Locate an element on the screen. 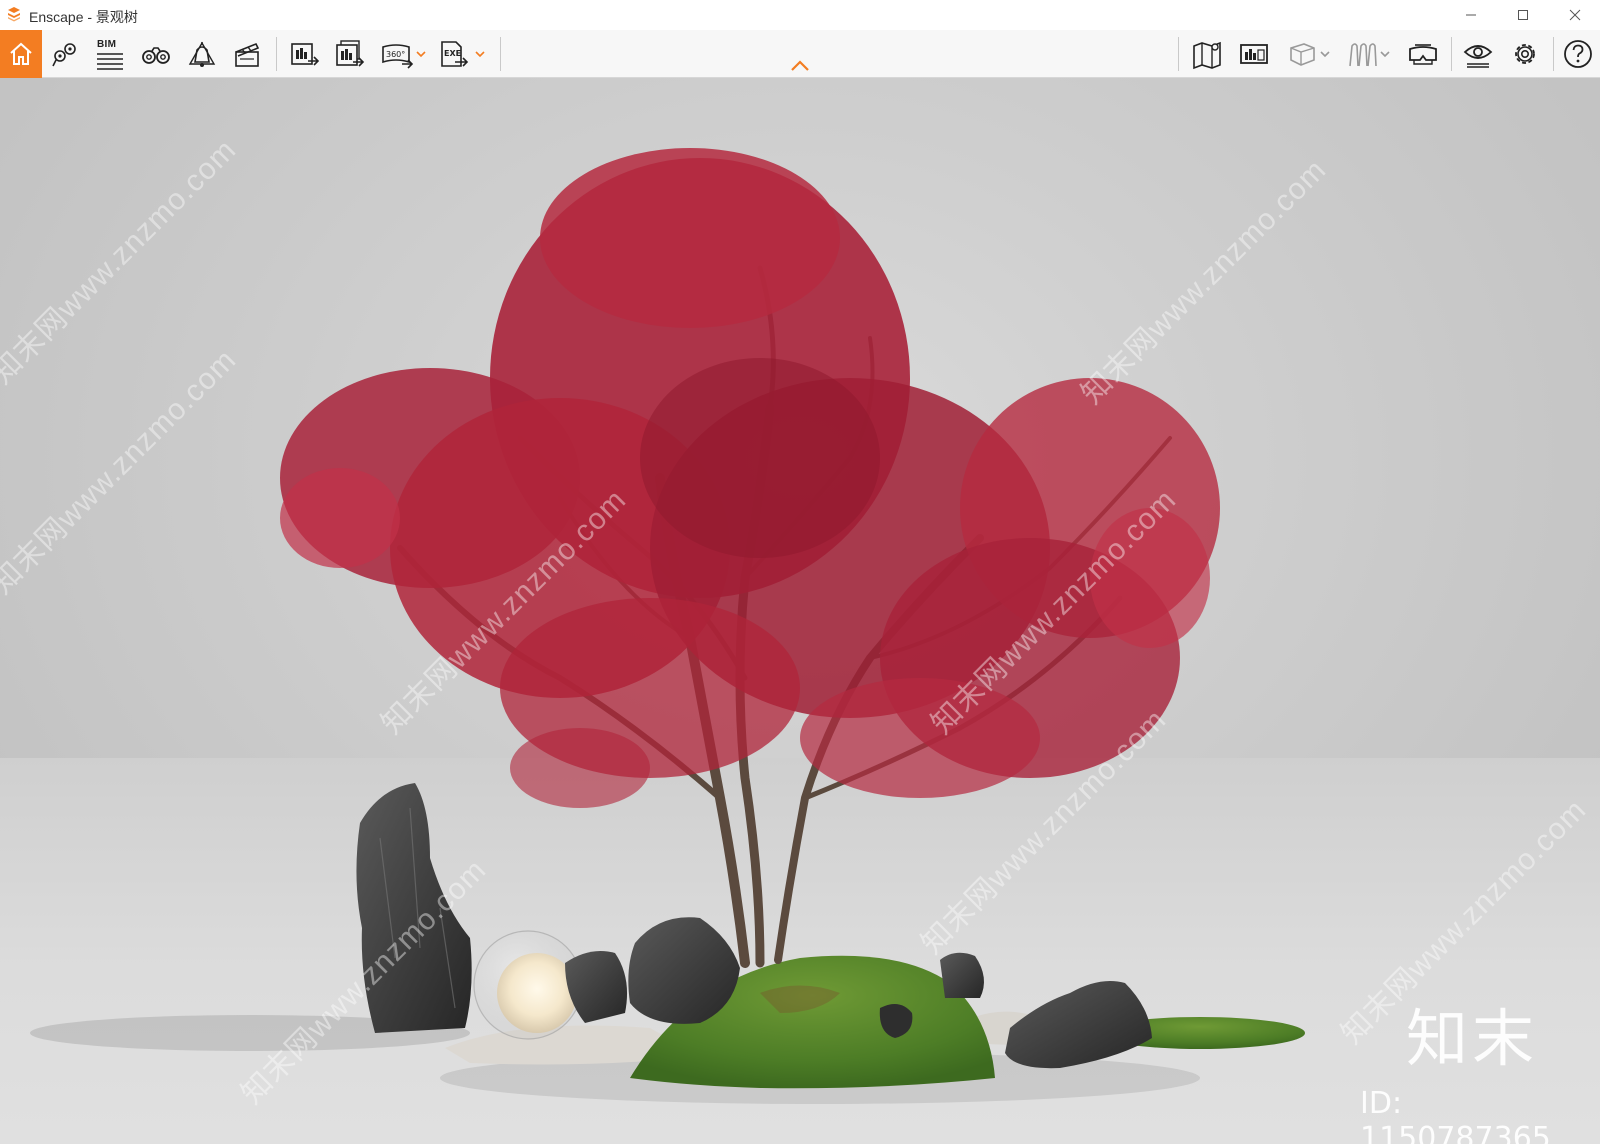 This screenshot has width=1600, height=1144. enscape-logo-icon is located at coordinates (14, 14).